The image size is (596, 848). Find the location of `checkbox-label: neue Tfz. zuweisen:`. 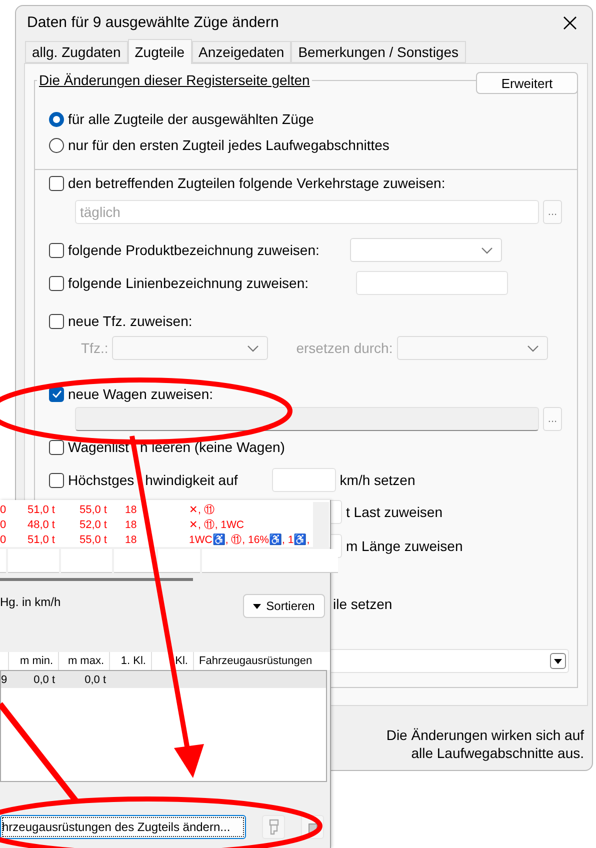

checkbox-label: neue Tfz. zuweisen: is located at coordinates (130, 321).